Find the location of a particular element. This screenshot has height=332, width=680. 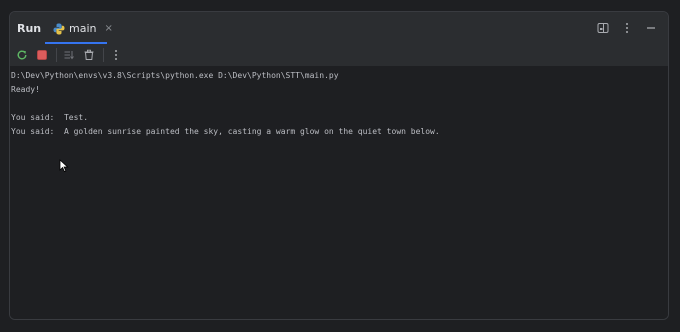

console-line-output: You said: Test. is located at coordinates (50, 117).